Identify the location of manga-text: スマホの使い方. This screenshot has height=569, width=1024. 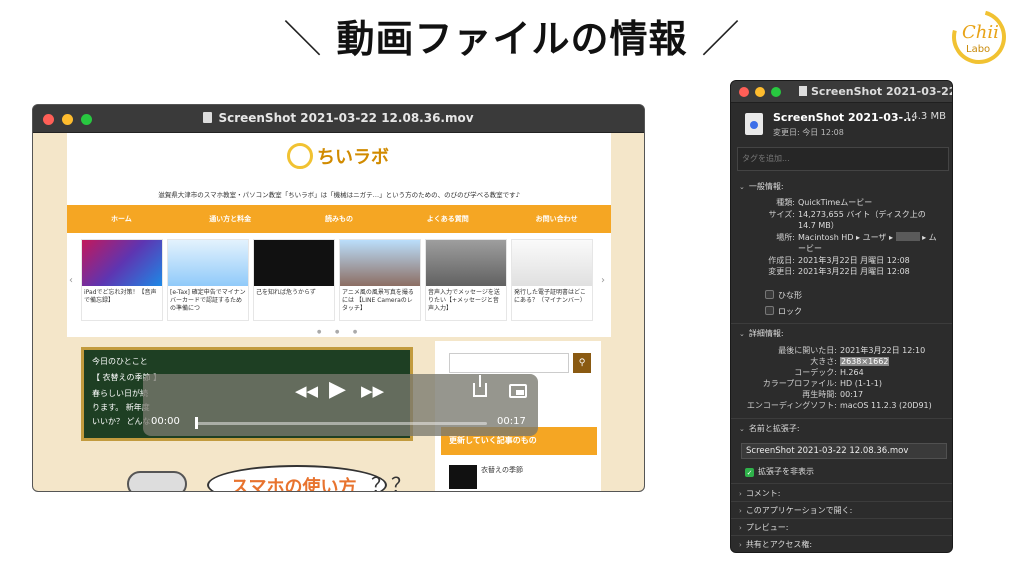
(294, 484).